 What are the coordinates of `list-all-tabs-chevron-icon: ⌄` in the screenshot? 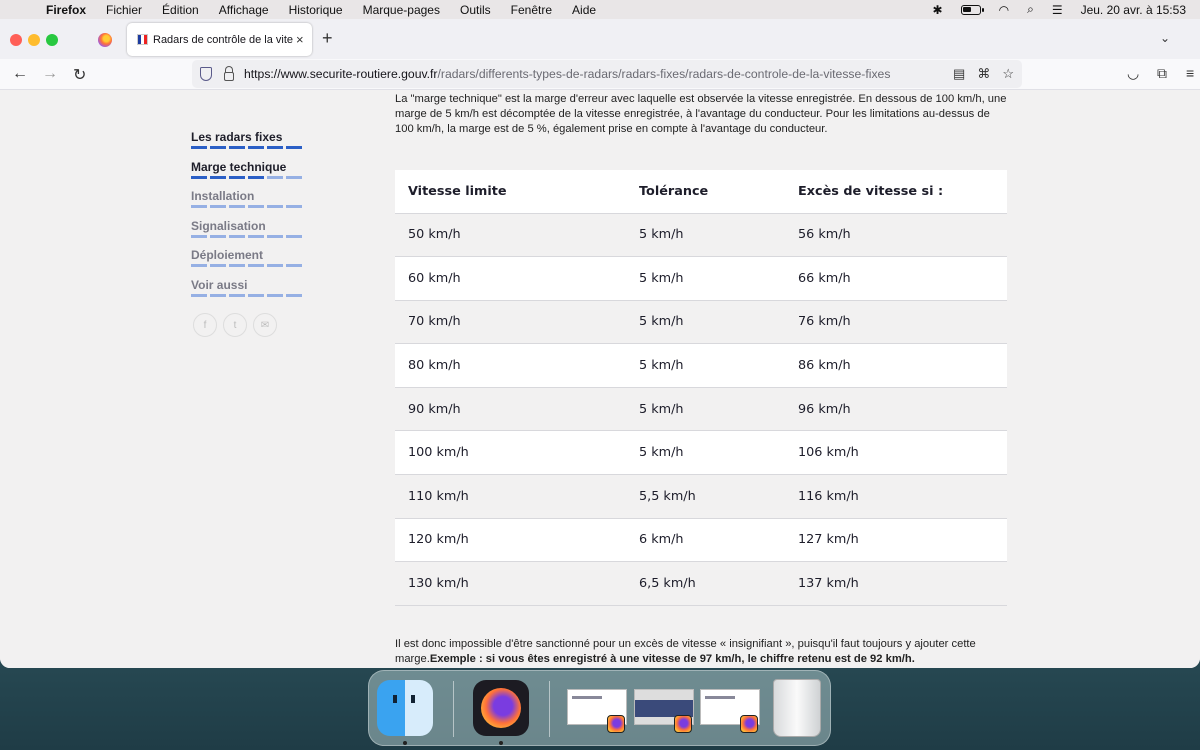 It's located at (1165, 38).